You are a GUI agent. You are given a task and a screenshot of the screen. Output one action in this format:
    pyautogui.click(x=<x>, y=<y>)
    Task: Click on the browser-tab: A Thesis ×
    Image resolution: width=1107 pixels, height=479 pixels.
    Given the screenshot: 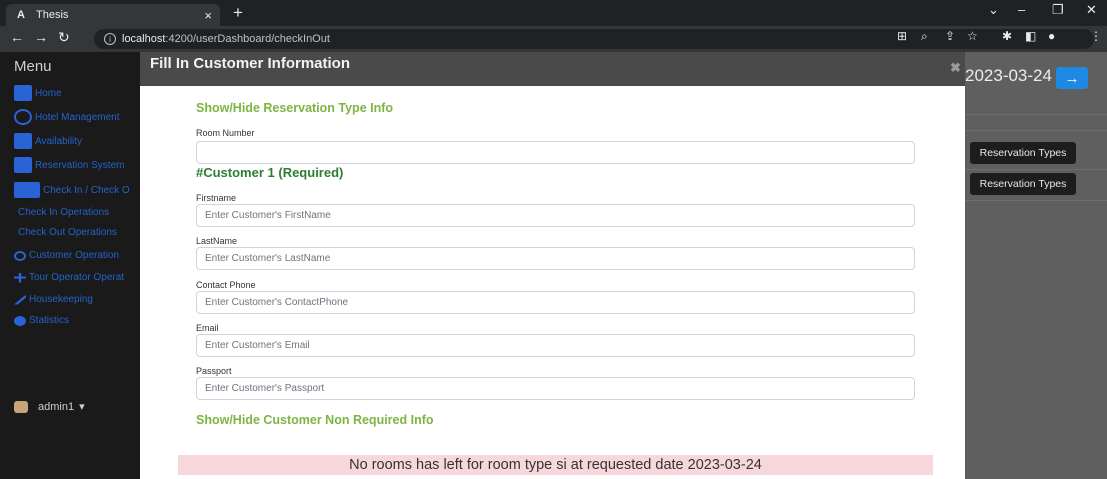 What is the action you would take?
    pyautogui.click(x=113, y=15)
    